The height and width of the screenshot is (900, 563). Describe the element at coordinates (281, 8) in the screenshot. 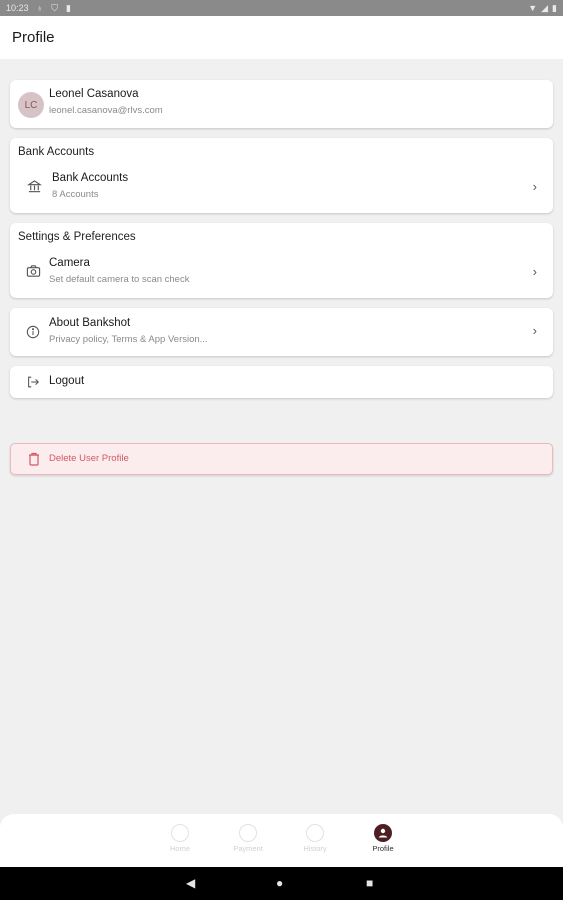

I see `status-bar: 10:23 ♁ ⛉ ▮ ▼ ◢ ▮` at that location.